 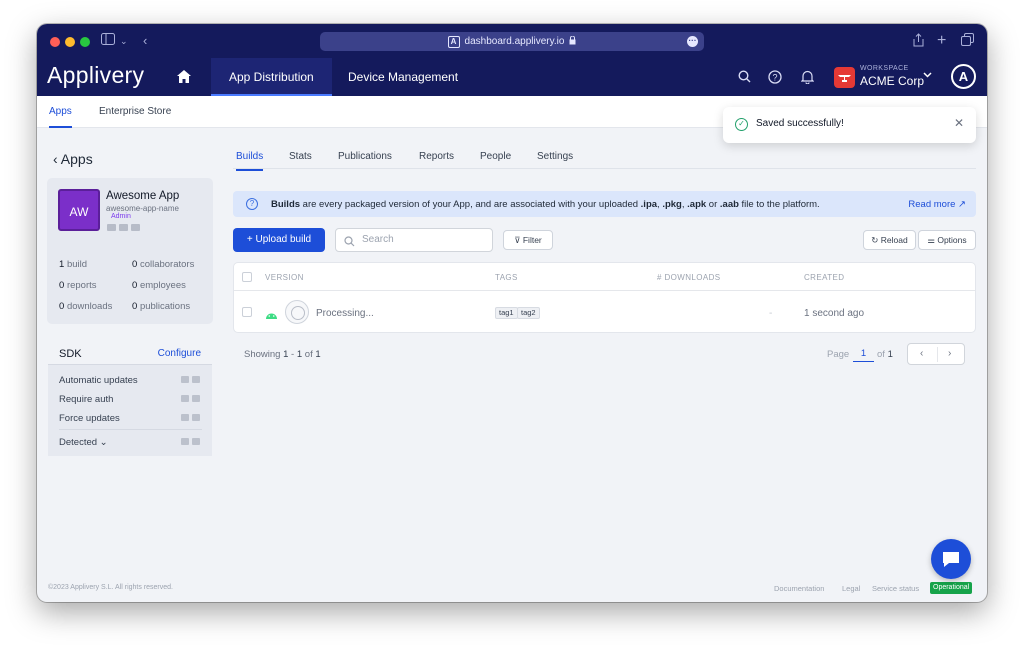 What do you see at coordinates (800, 123) in the screenshot?
I see `toast-message: Saved successfully!` at bounding box center [800, 123].